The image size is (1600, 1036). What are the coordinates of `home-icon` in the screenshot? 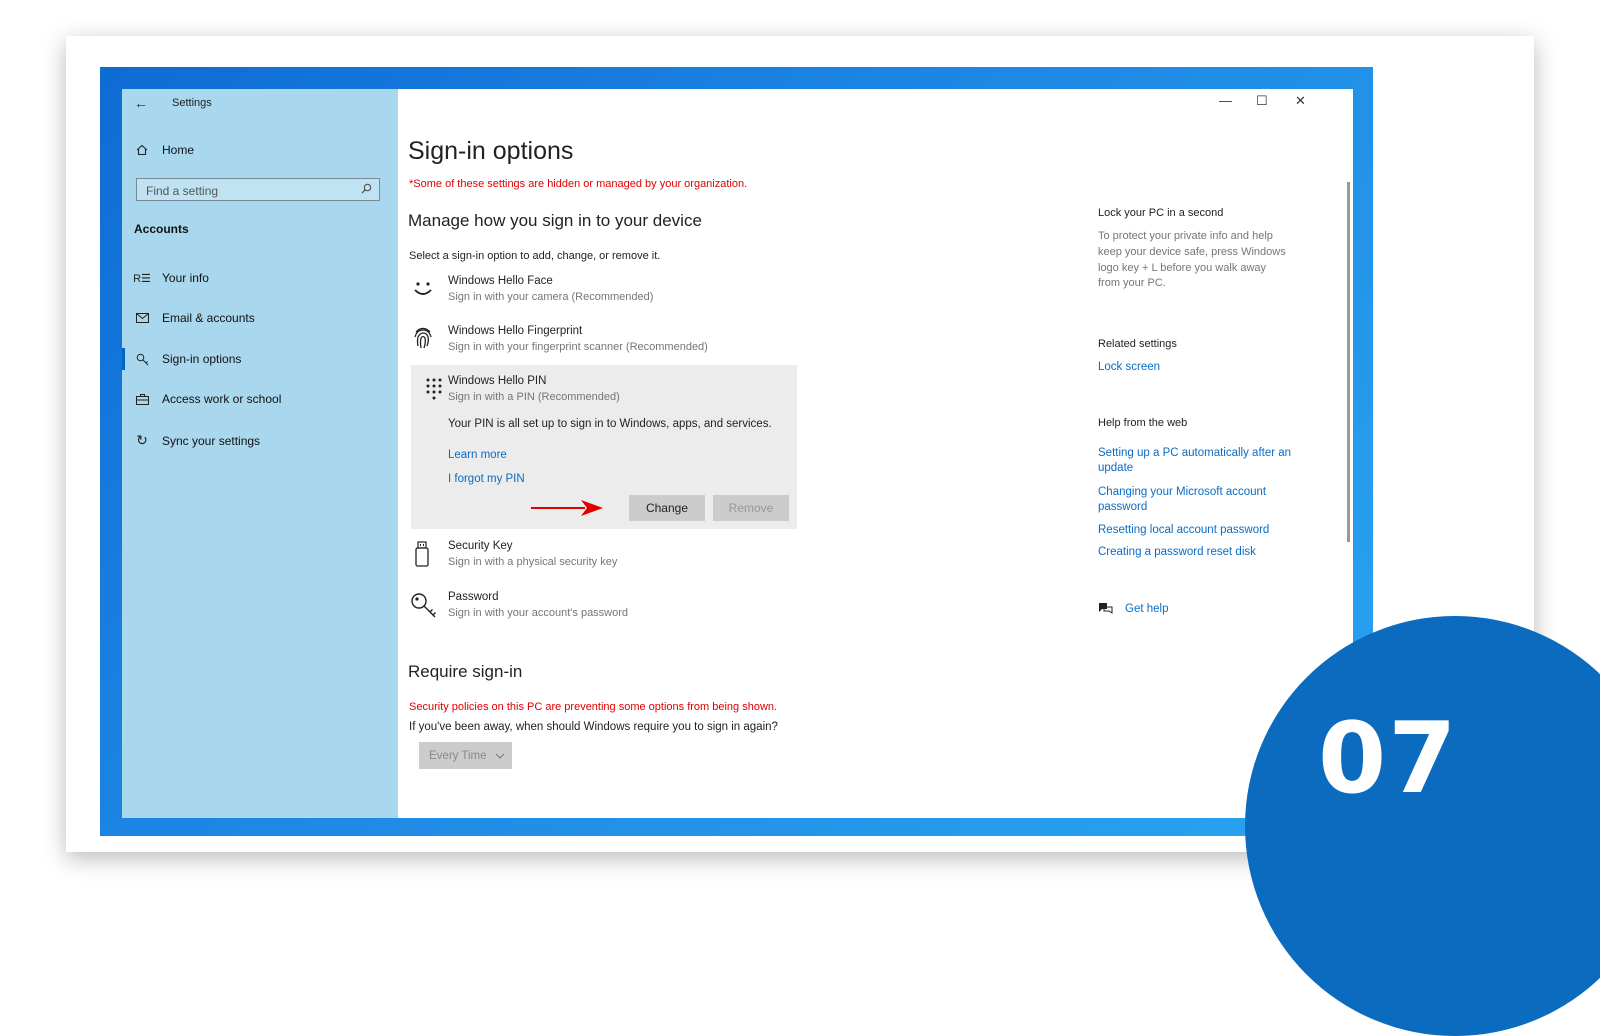 It's located at (142, 150).